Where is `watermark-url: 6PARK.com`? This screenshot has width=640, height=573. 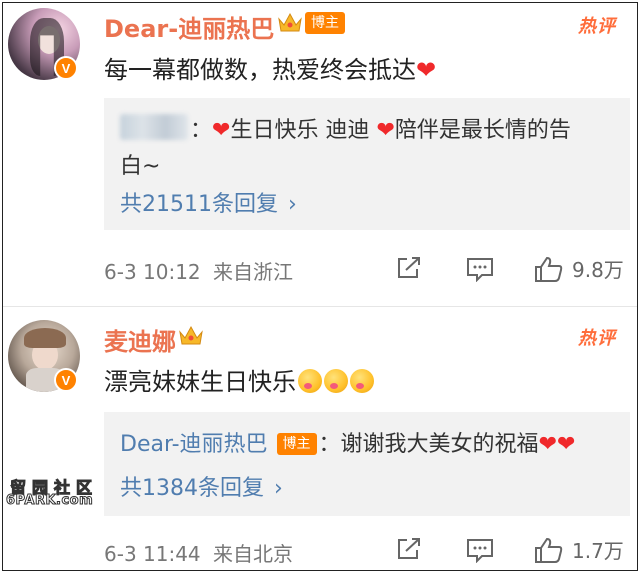
watermark-url: 6PARK.com is located at coordinates (49, 501).